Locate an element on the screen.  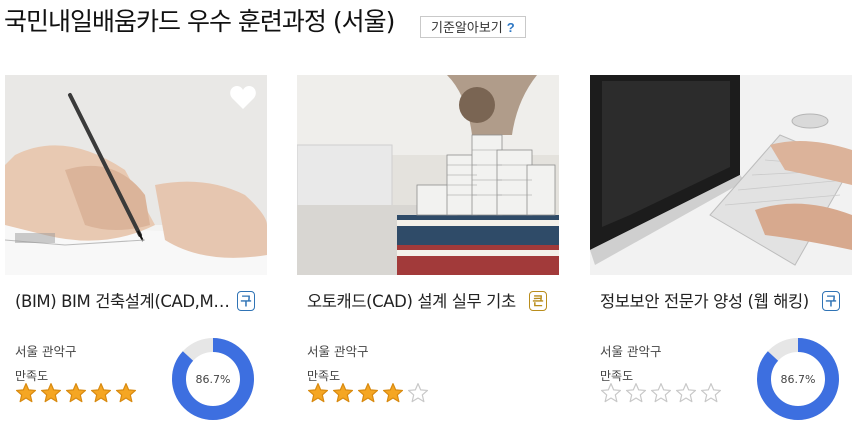
heart-icon is located at coordinates (243, 98).